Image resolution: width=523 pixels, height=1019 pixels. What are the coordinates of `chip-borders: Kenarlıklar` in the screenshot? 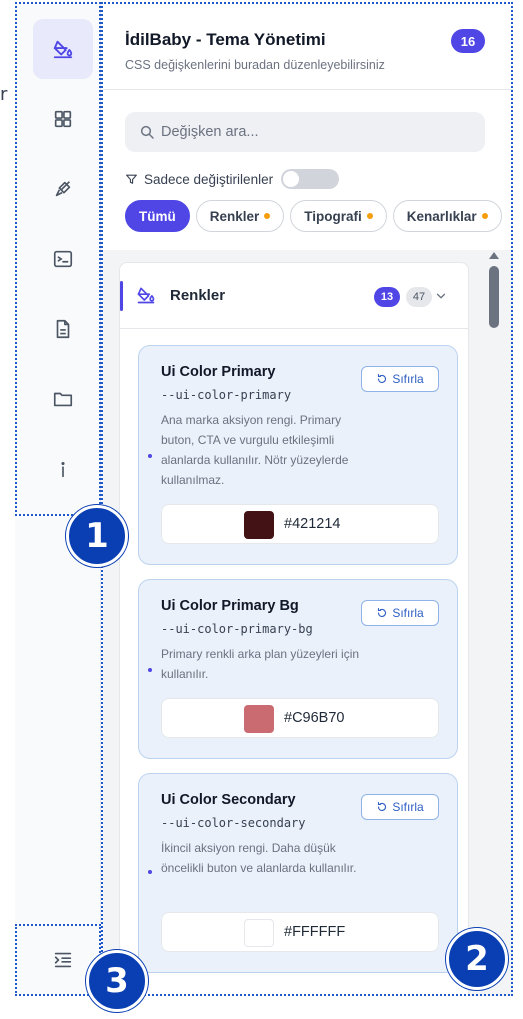 It's located at (447, 216).